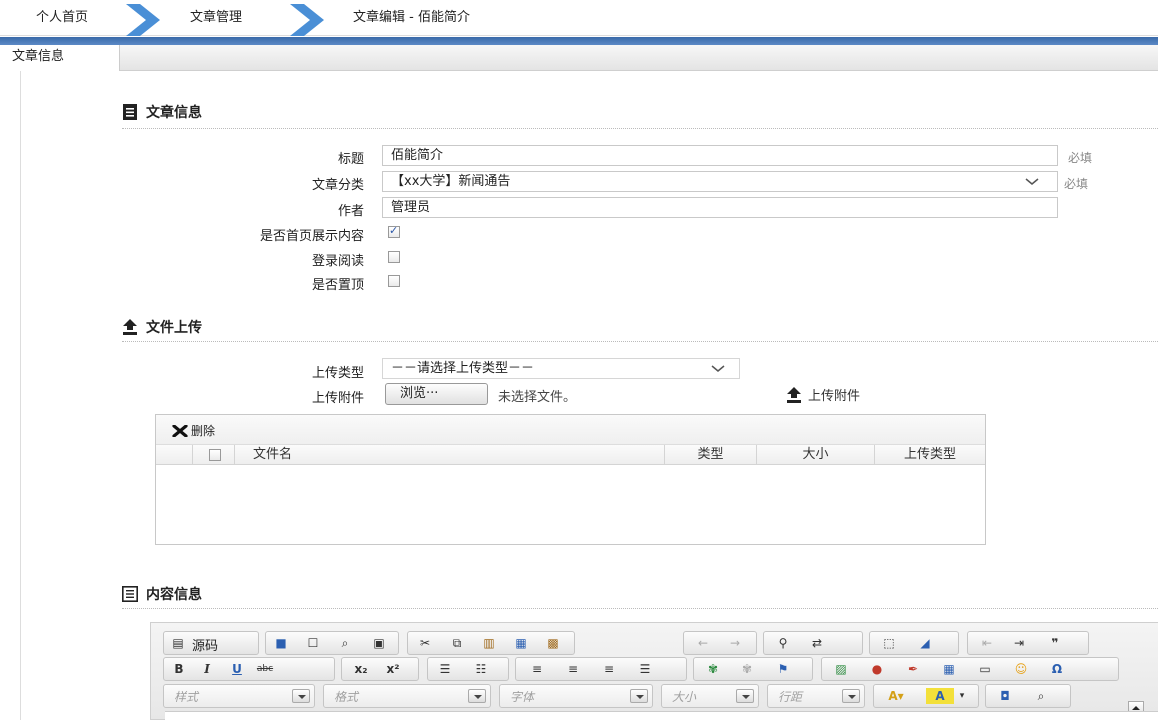 The width and height of the screenshot is (1158, 720). I want to click on size-combo-label: 大小, so click(684, 697).